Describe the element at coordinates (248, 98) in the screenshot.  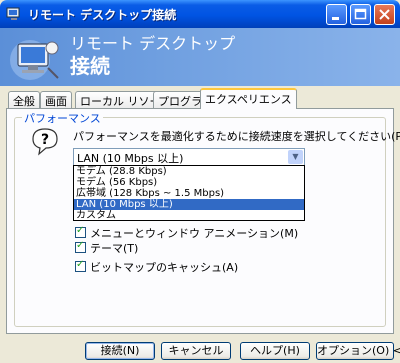
I see `tab-experience: エクスペリエンス` at that location.